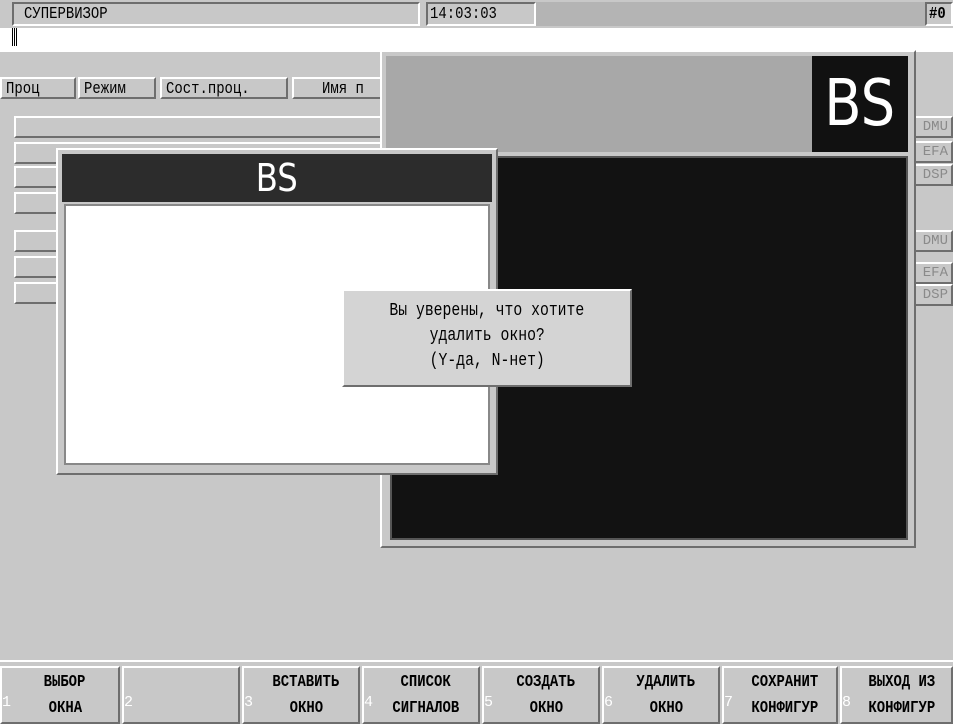 This screenshot has height=724, width=953. Describe the element at coordinates (487, 361) in the screenshot. I see `confirm-message-line3: (Y-да, N-нет)` at that location.